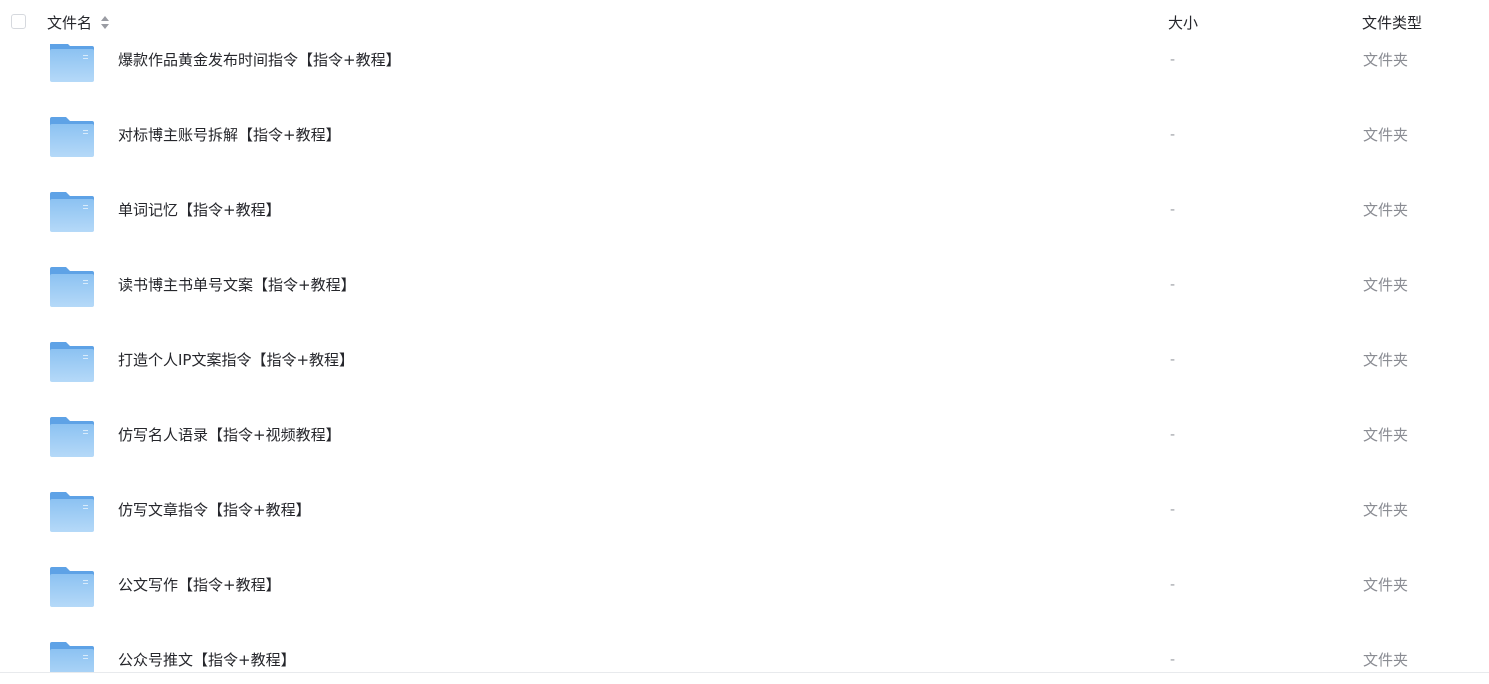  Describe the element at coordinates (744, 647) in the screenshot. I see `table-row: 公众号推文【指令+教程】 - 文件夹` at that location.